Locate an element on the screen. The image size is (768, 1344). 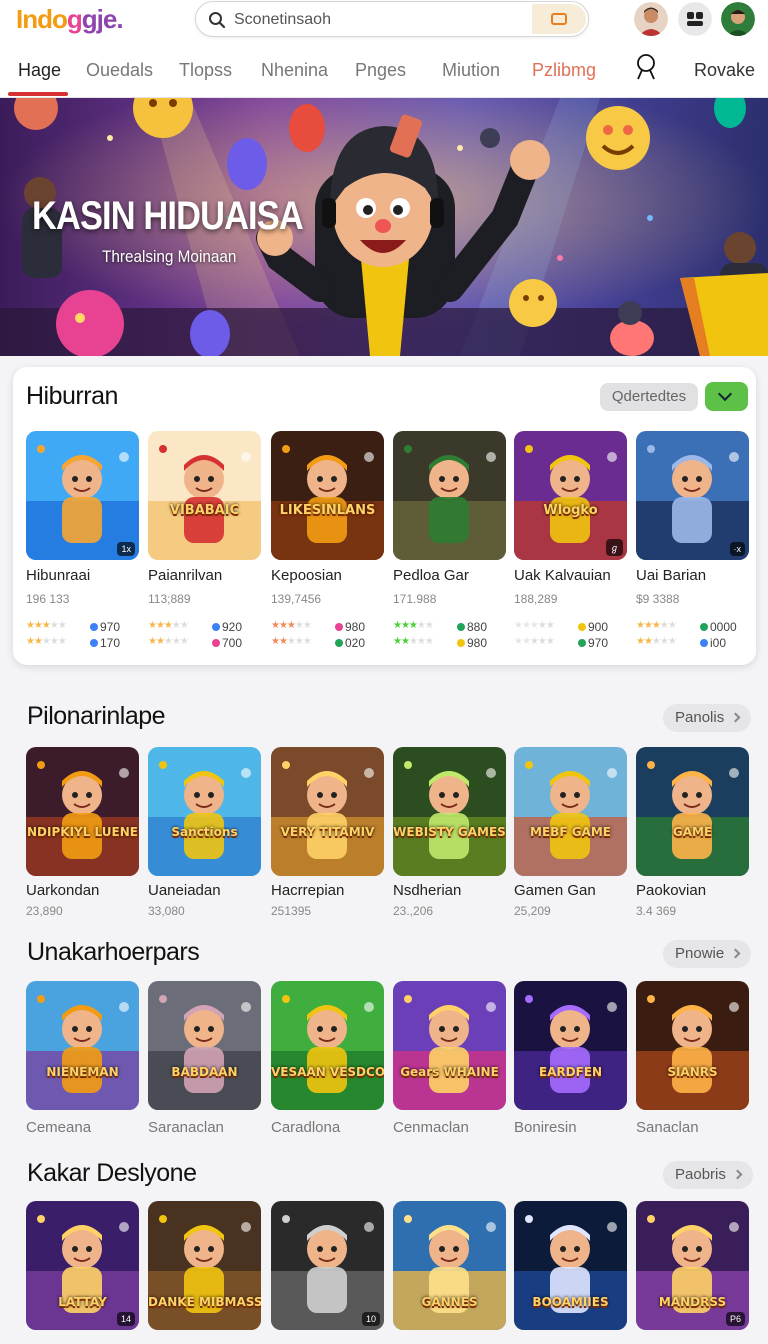
game-player-count: 23.,206 is located at coordinates (413, 911).